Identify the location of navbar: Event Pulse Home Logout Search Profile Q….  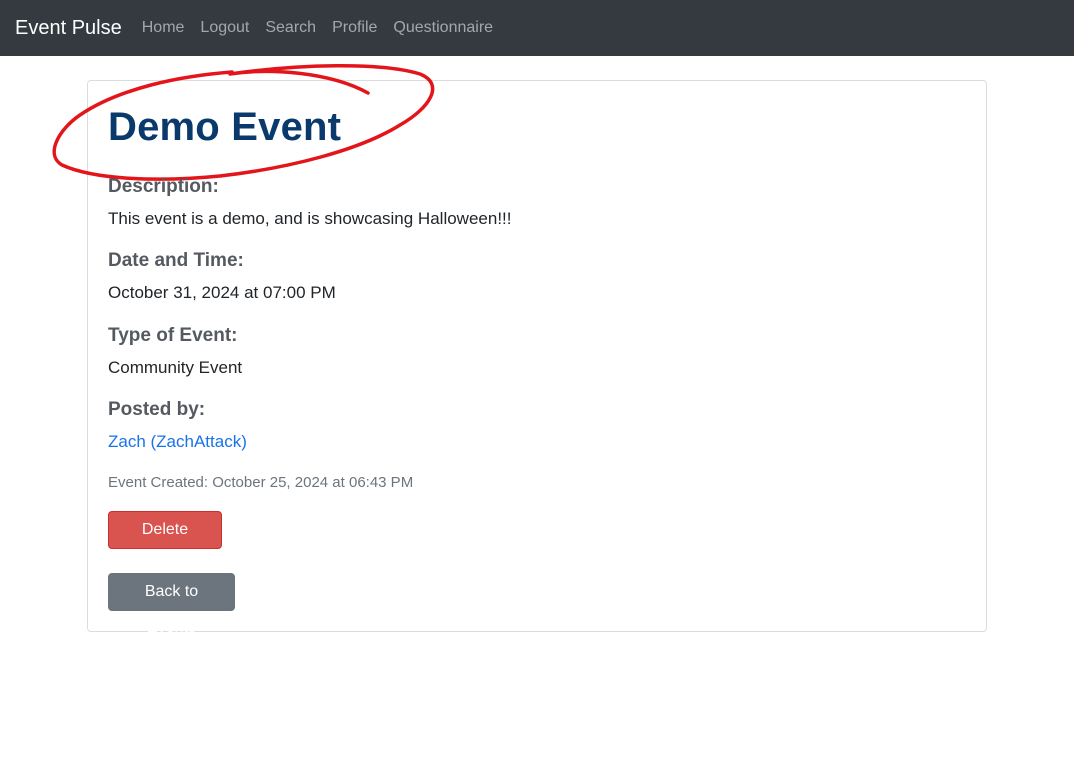
(537, 28).